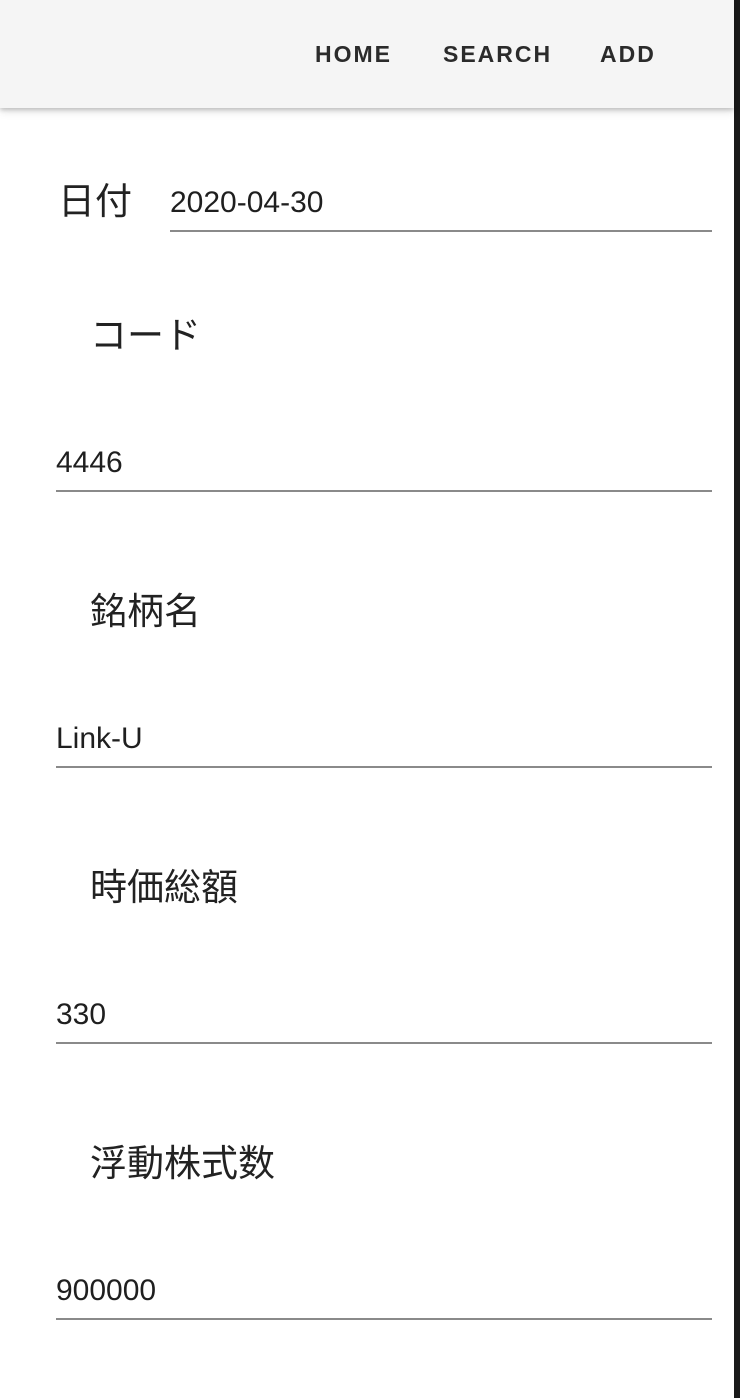 Image resolution: width=740 pixels, height=1398 pixels. Describe the element at coordinates (353, 54) in the screenshot. I see `nav-home-button: HOME` at that location.